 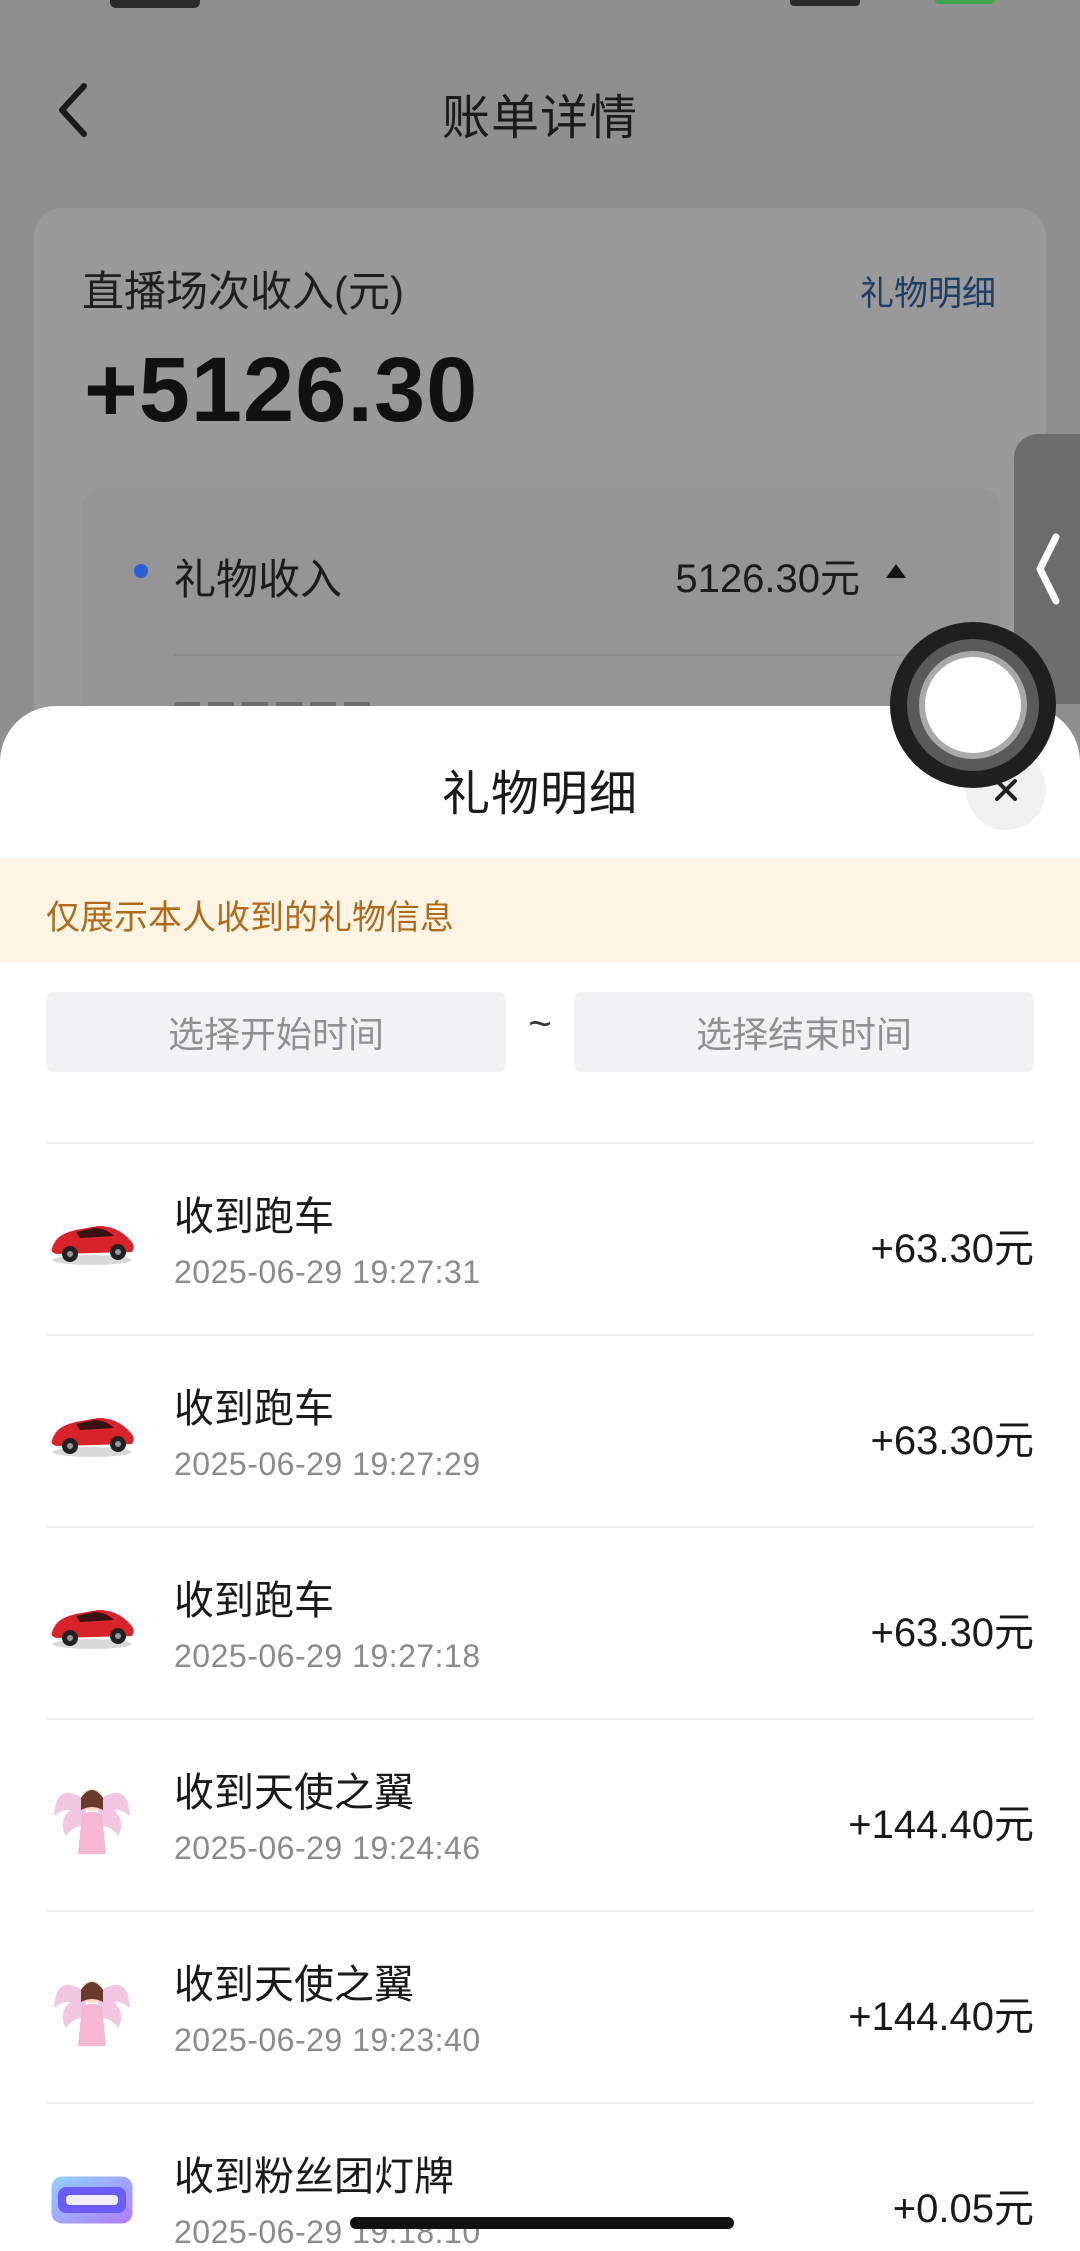 I want to click on assistive-touch-core, so click(x=973, y=705).